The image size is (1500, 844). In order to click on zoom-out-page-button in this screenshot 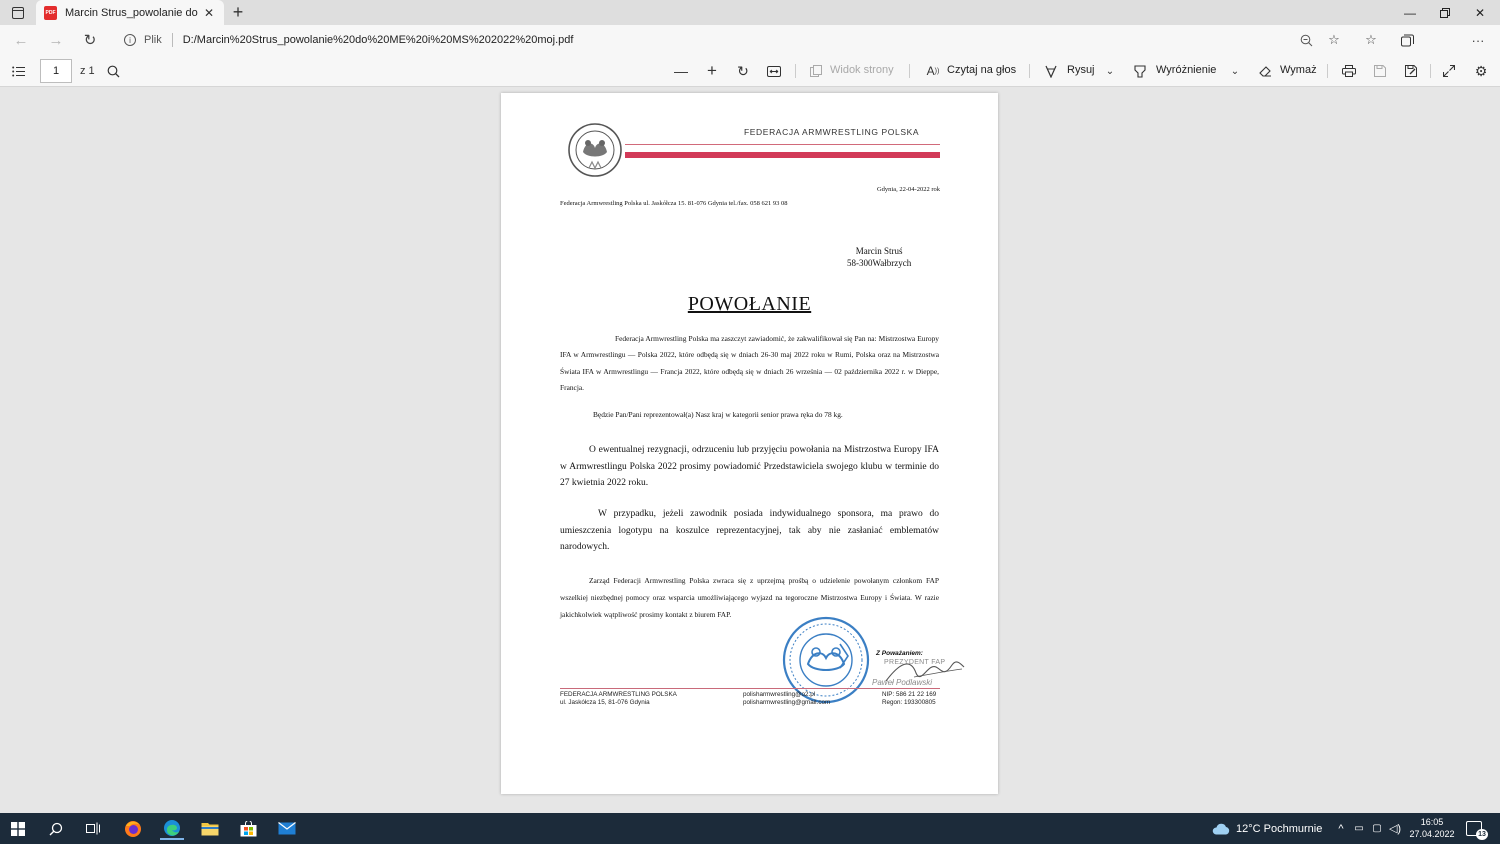, I will do `click(1306, 40)`.